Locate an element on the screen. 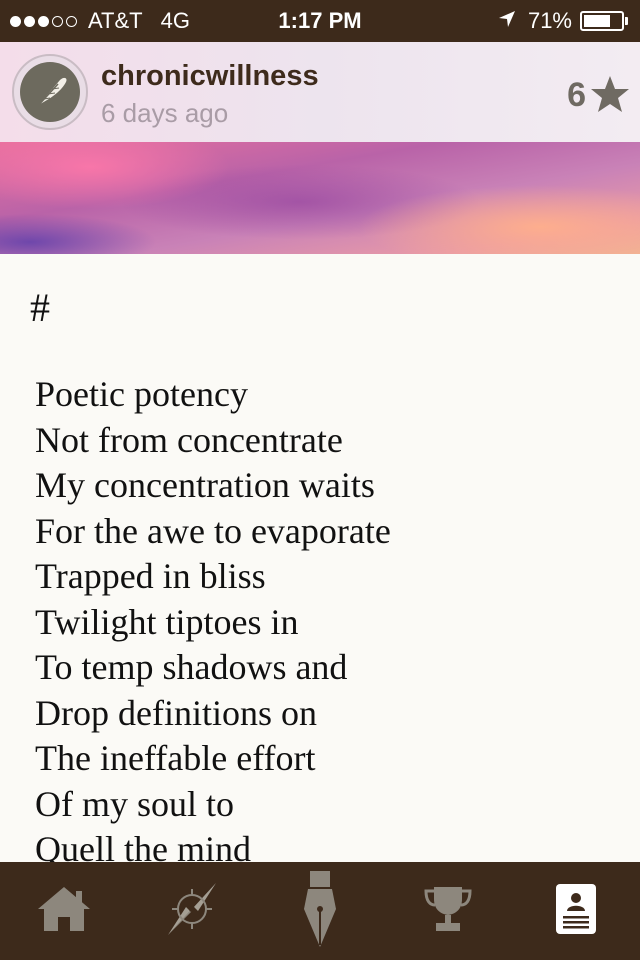  tab-profile is located at coordinates (576, 911).